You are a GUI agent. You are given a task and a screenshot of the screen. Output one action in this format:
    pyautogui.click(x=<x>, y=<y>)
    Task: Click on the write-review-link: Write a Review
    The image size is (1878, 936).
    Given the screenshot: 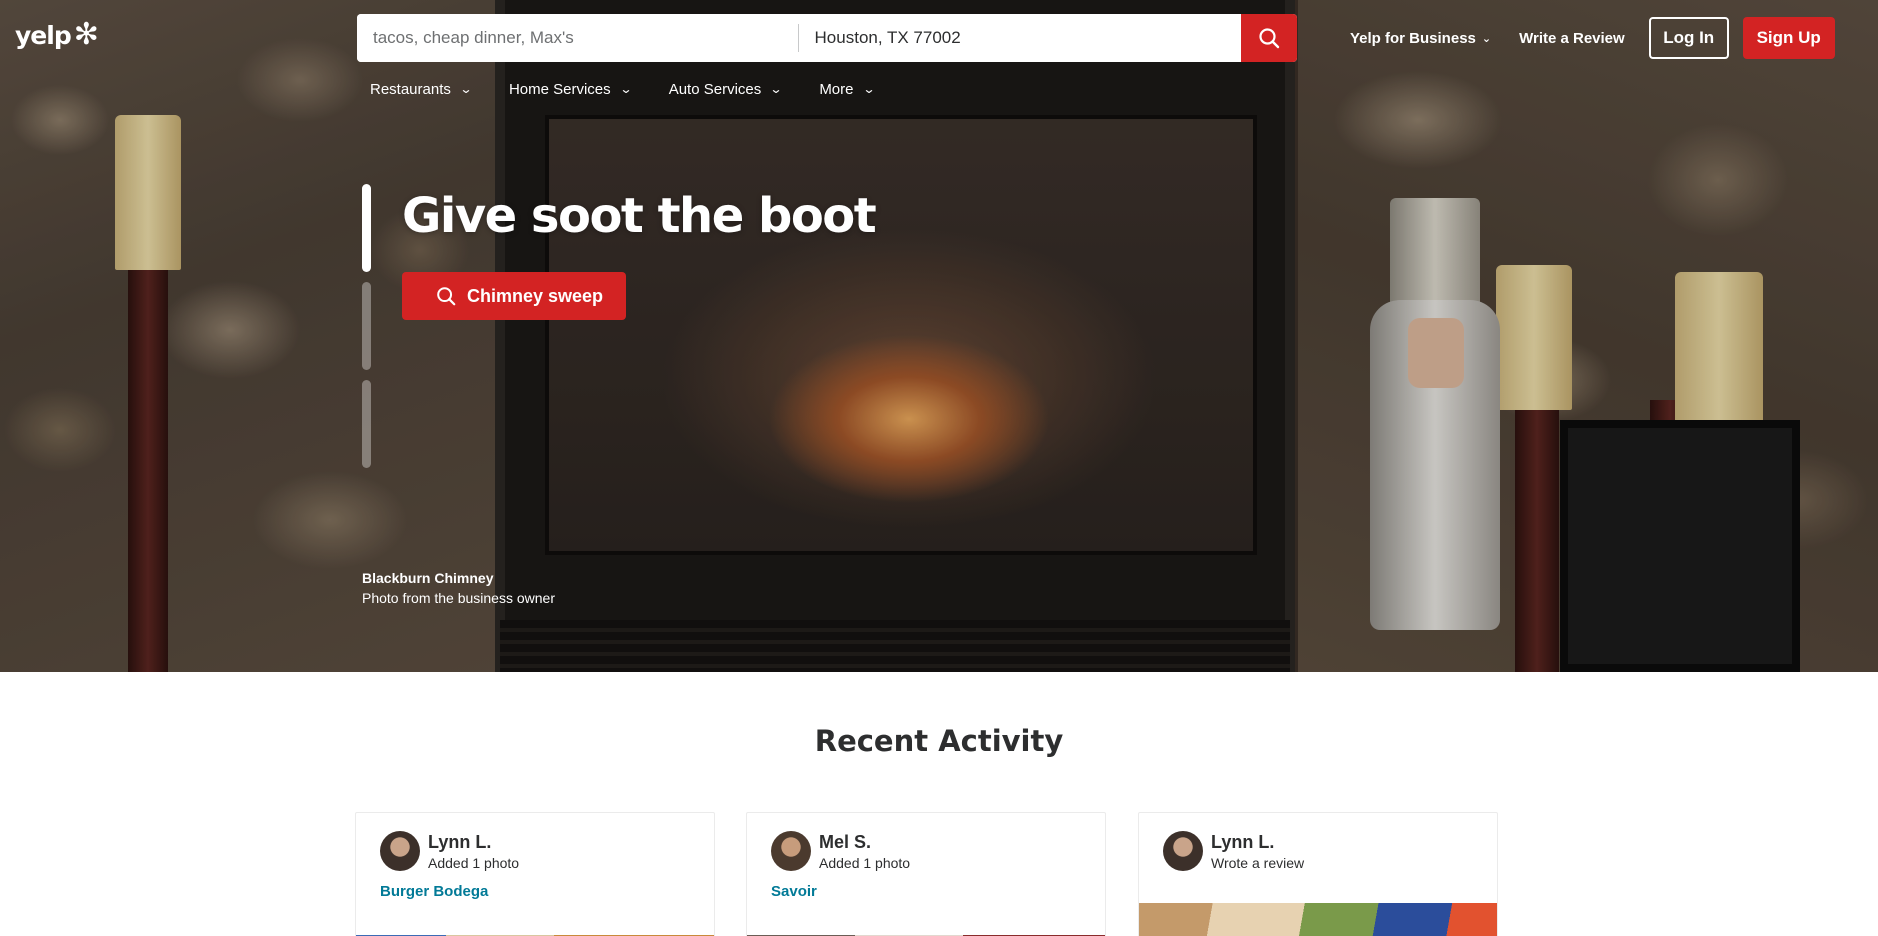 What is the action you would take?
    pyautogui.click(x=1572, y=38)
    